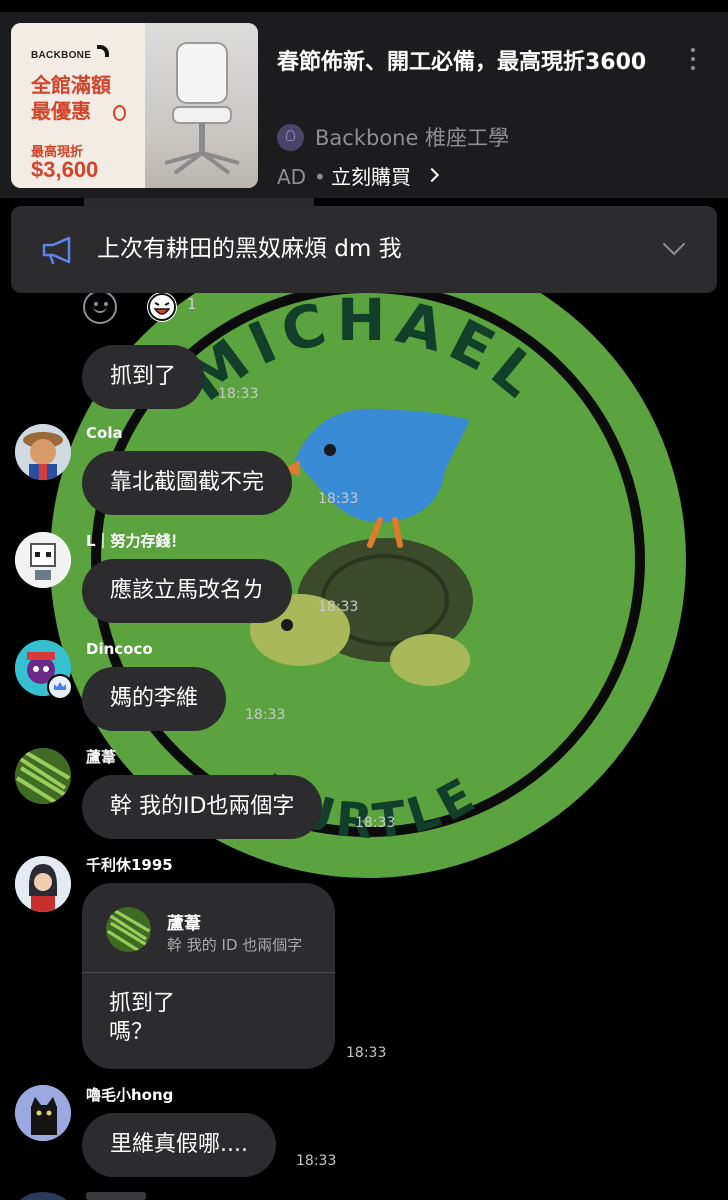  I want to click on message-bubble: 幹 我的ID也兩個字, so click(202, 807).